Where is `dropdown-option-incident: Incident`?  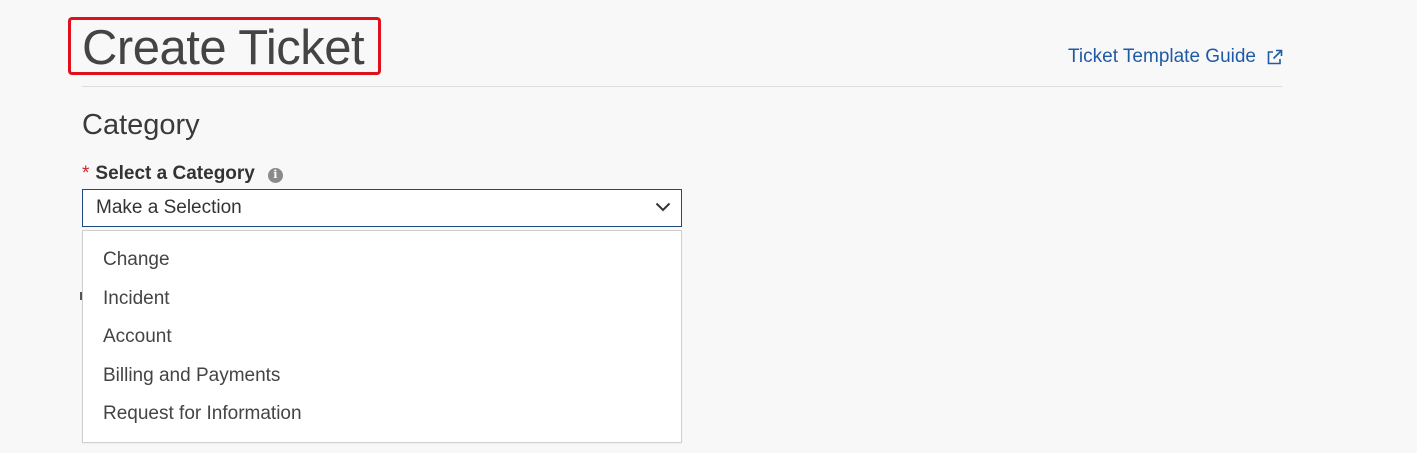 dropdown-option-incident: Incident is located at coordinates (382, 299).